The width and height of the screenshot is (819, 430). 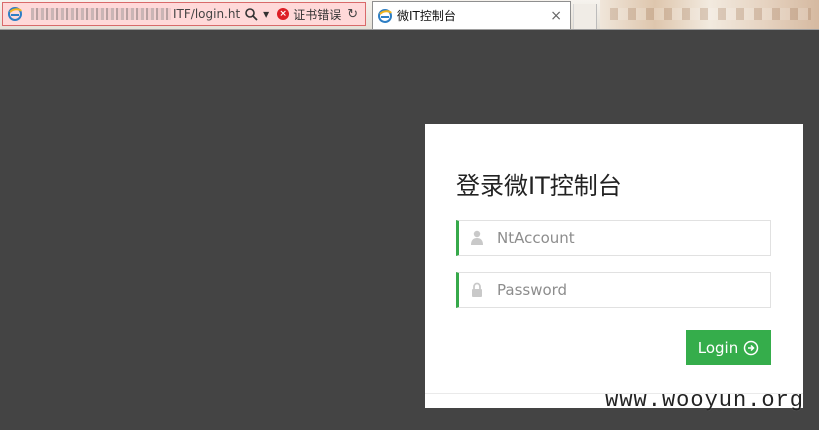 What do you see at coordinates (622, 238) in the screenshot?
I see `account-input` at bounding box center [622, 238].